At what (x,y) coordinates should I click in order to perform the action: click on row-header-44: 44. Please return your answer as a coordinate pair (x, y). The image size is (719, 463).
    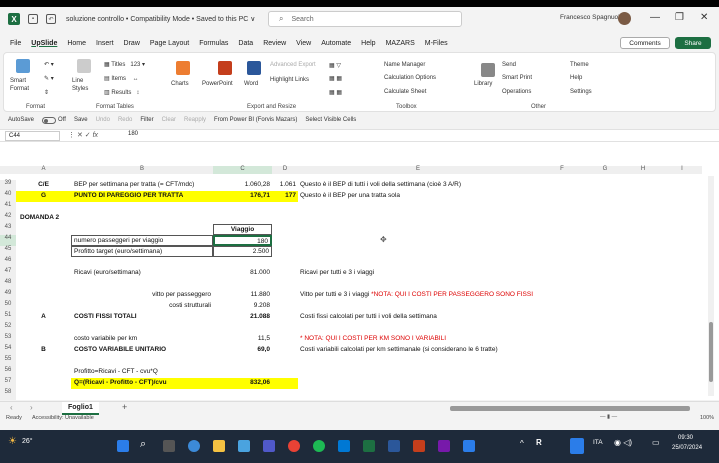
    Looking at the image, I should click on (8, 240).